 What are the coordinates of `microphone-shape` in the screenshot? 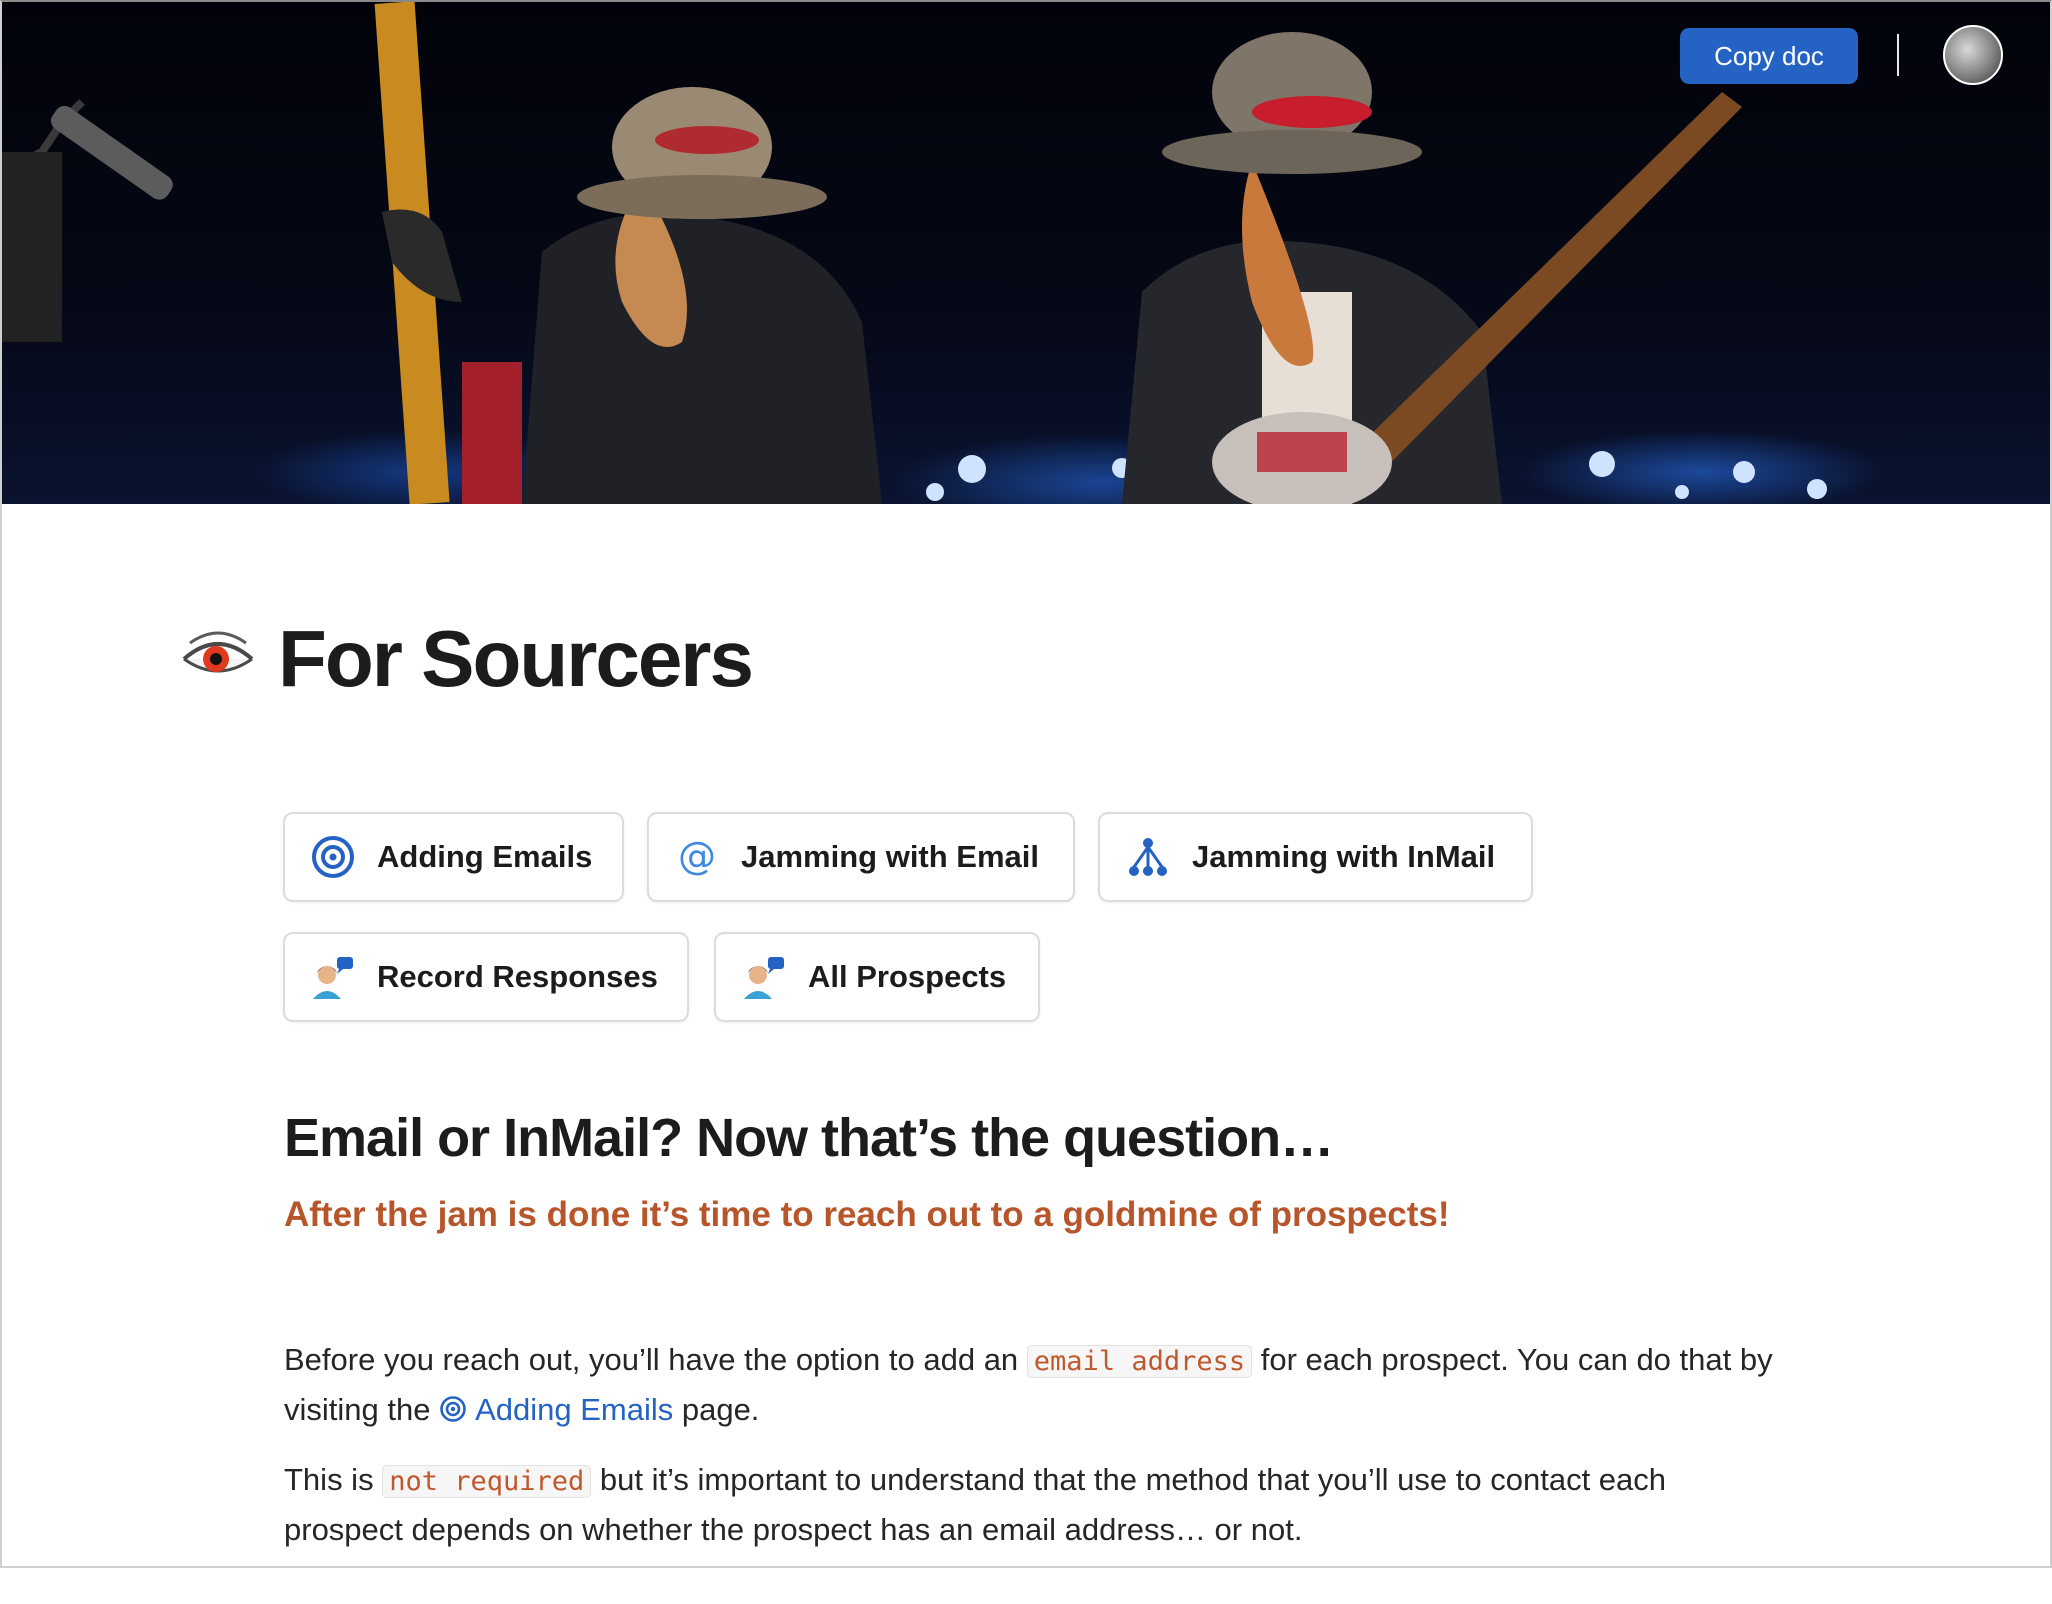 It's located at (87, 220).